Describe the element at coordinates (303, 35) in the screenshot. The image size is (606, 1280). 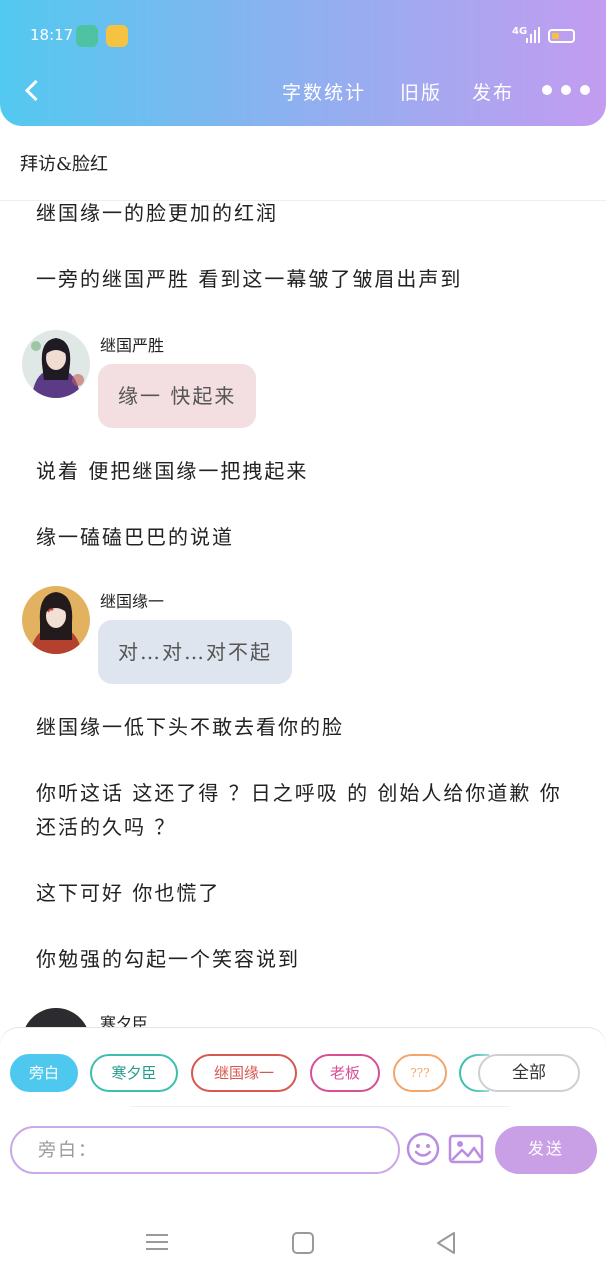
I see `status-bar: 18:17 4G` at that location.